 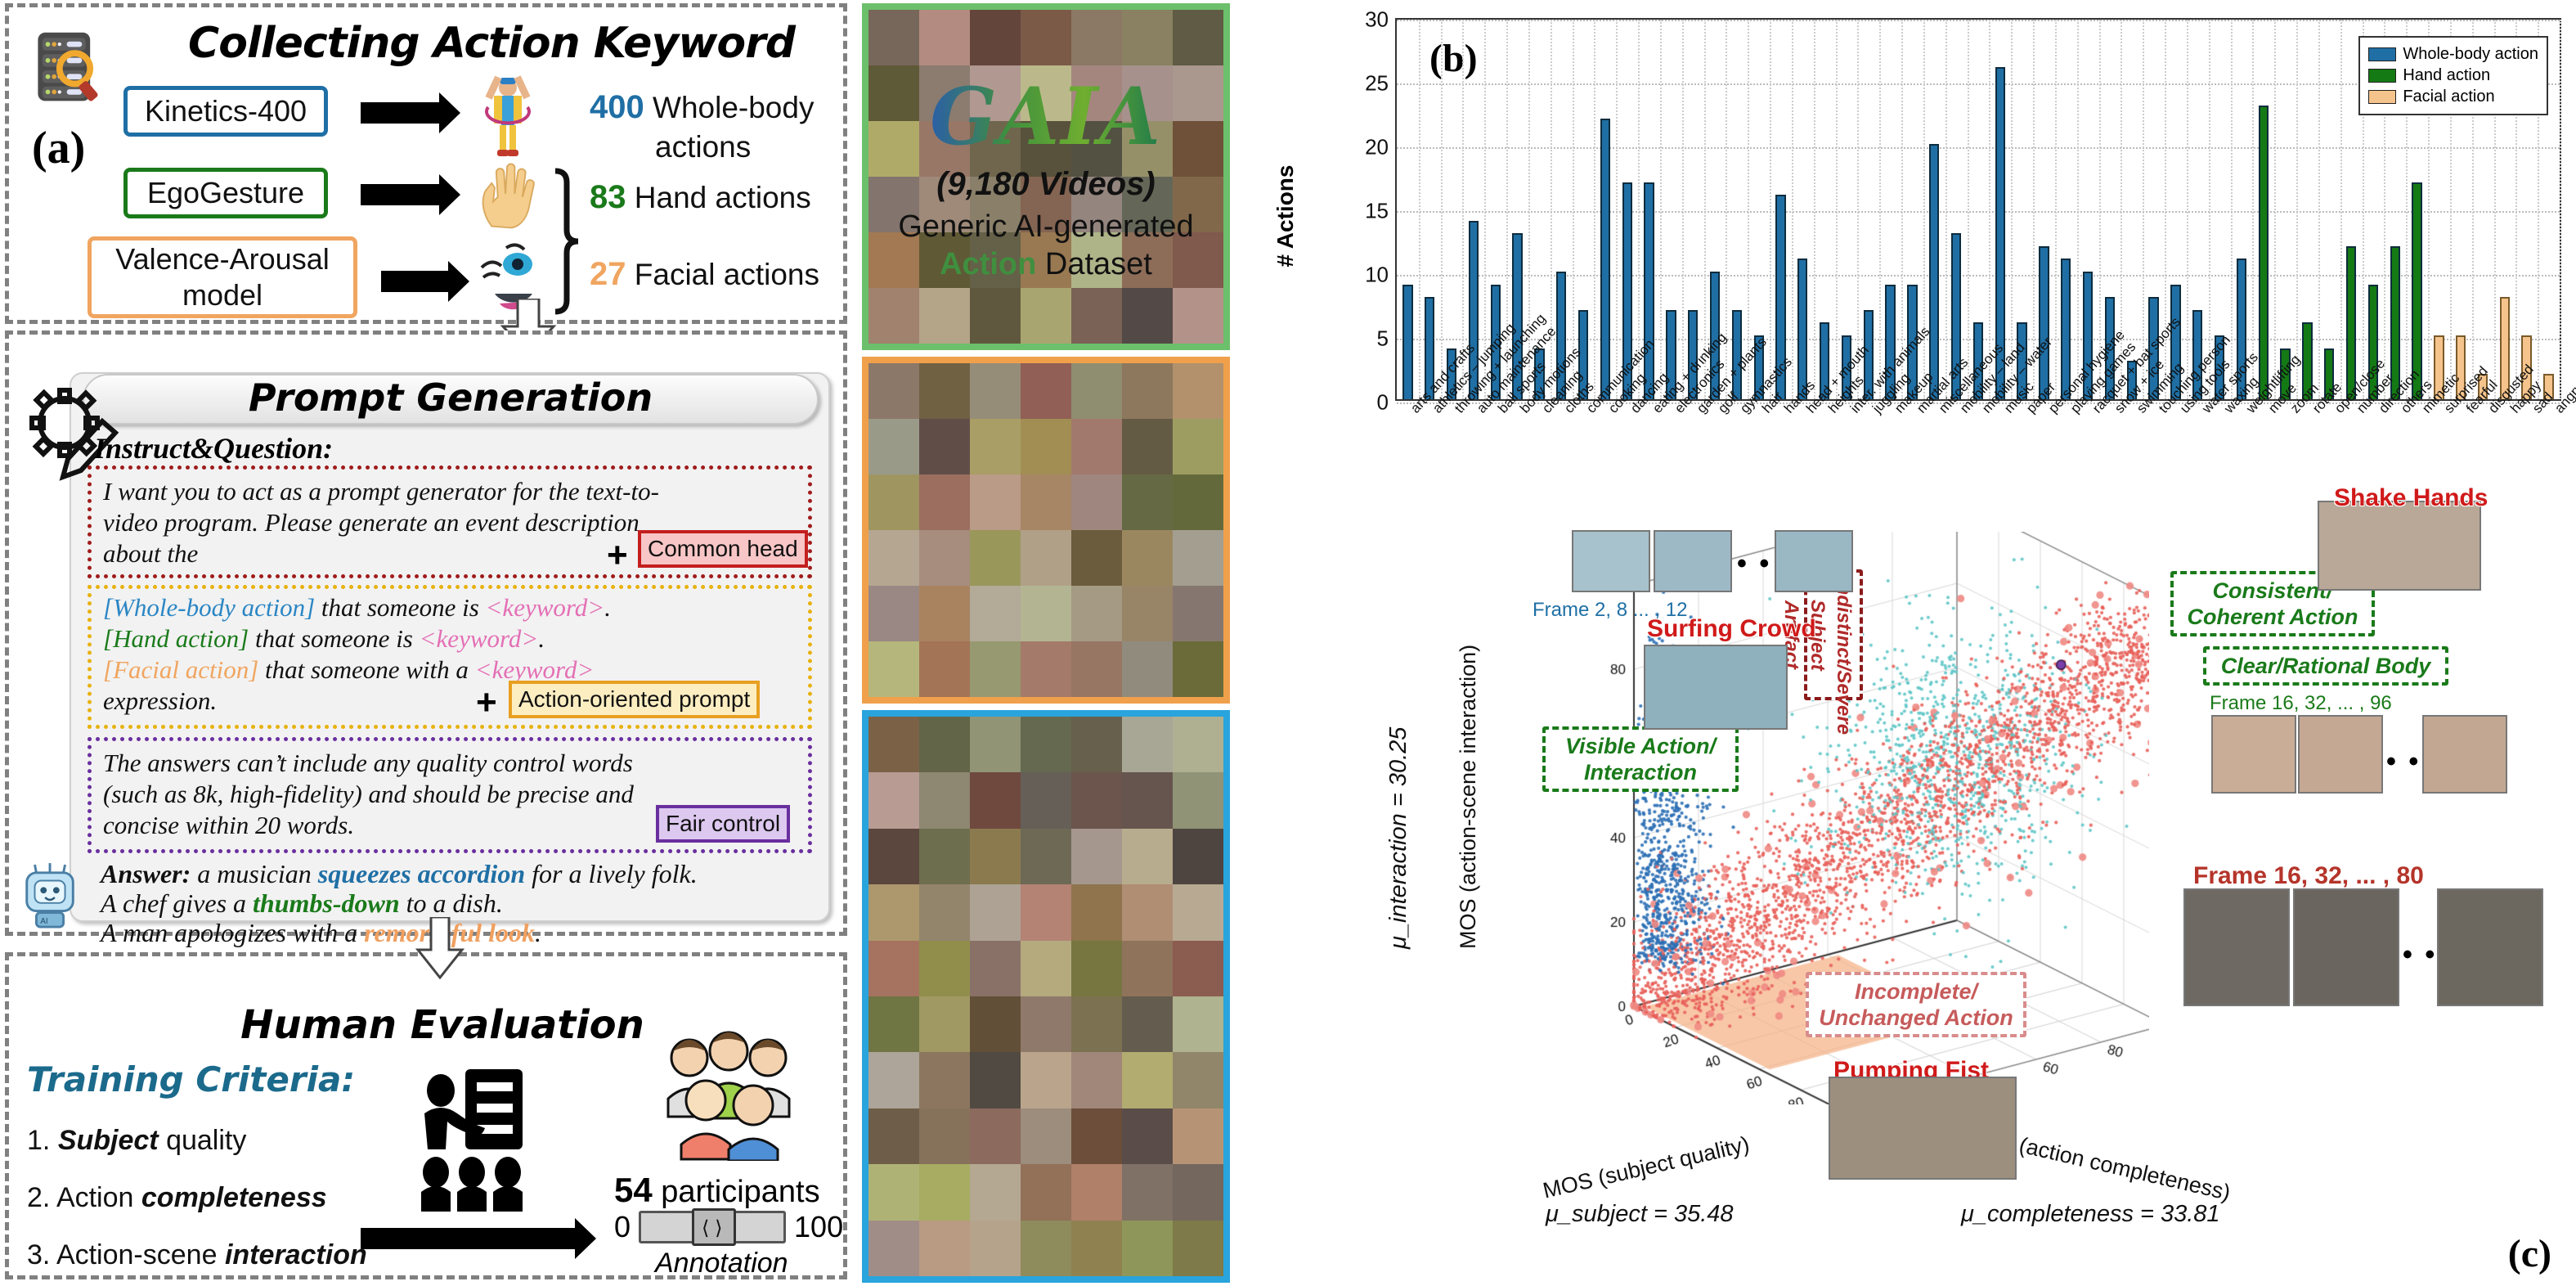 I want to click on criterion-keyword: interaction, so click(x=295, y=1254).